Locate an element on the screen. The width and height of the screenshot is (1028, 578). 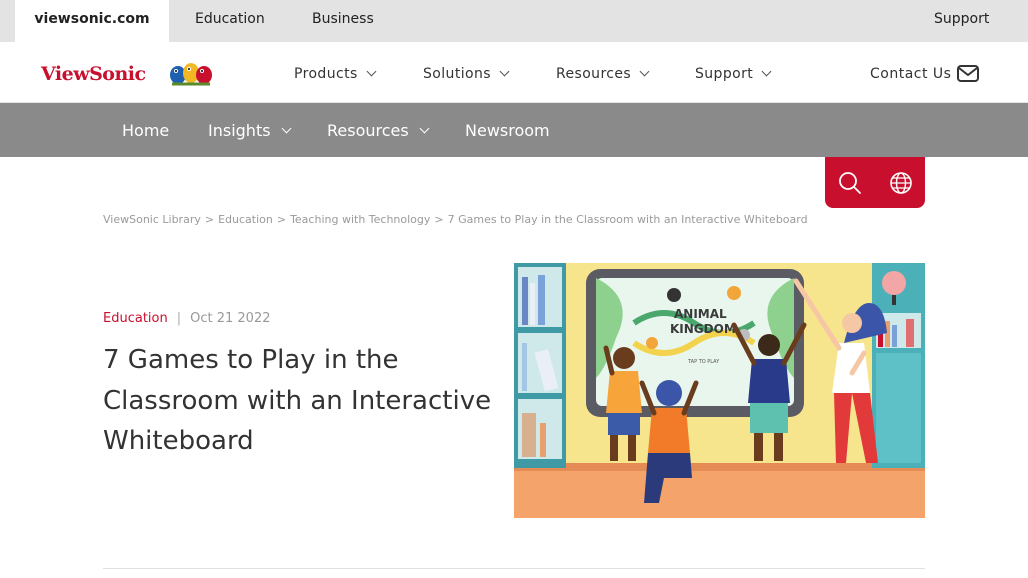
nav-support-label: Support is located at coordinates (724, 74).